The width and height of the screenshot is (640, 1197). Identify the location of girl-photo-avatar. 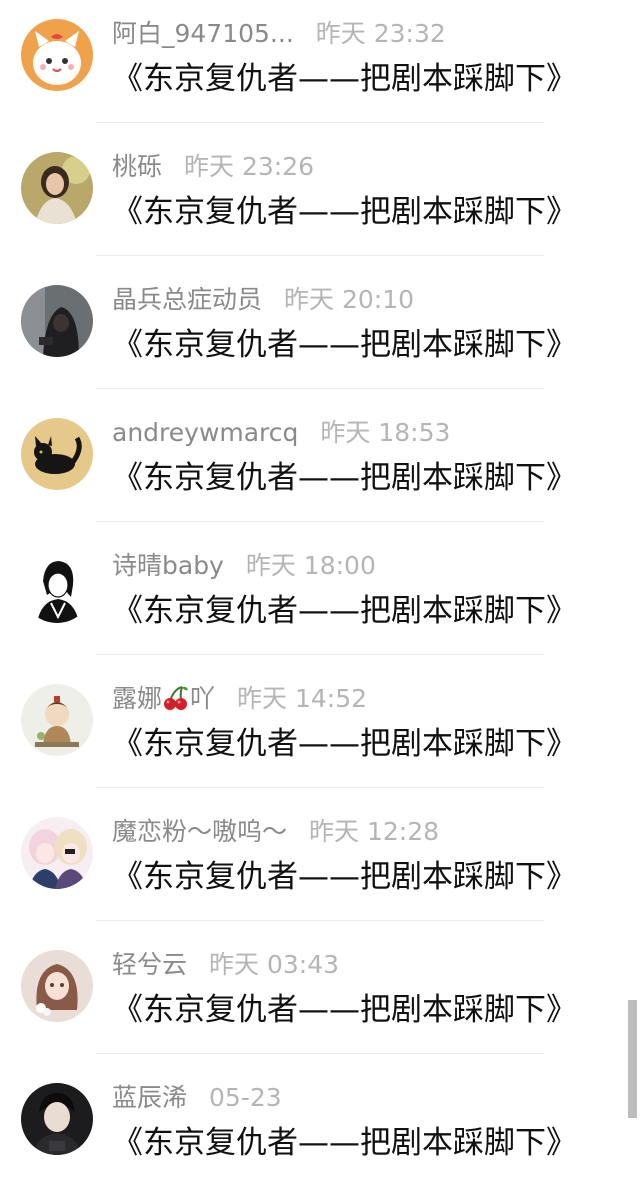
(57, 188).